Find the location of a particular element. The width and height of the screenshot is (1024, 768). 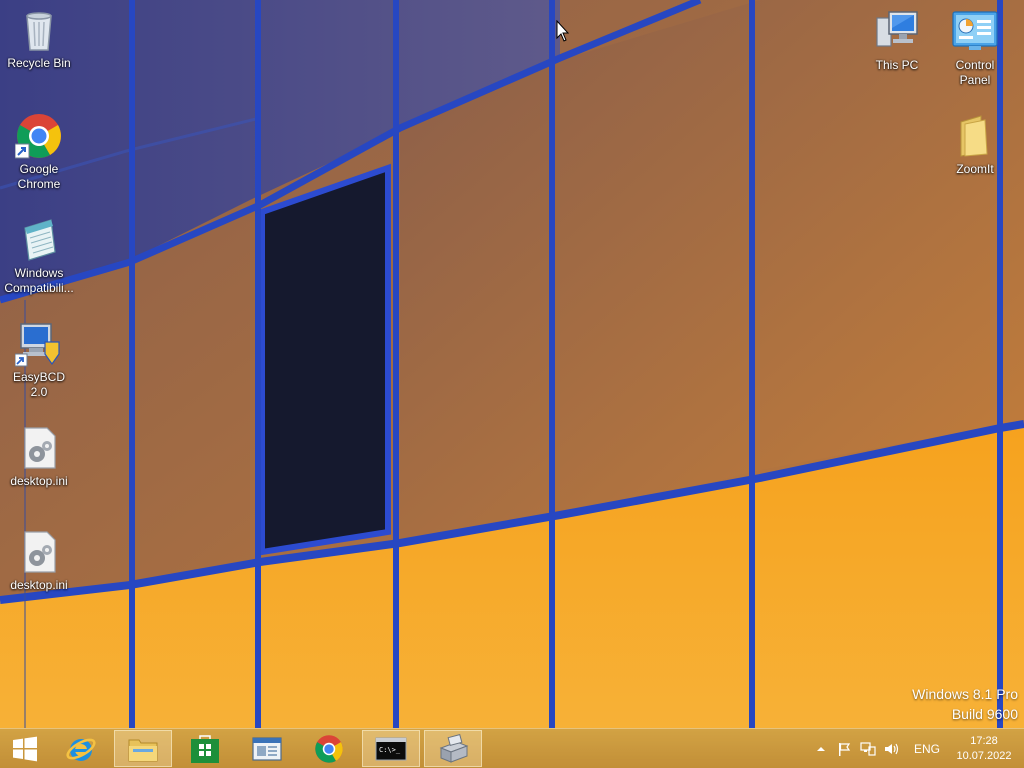

volume-button is located at coordinates (892, 748).